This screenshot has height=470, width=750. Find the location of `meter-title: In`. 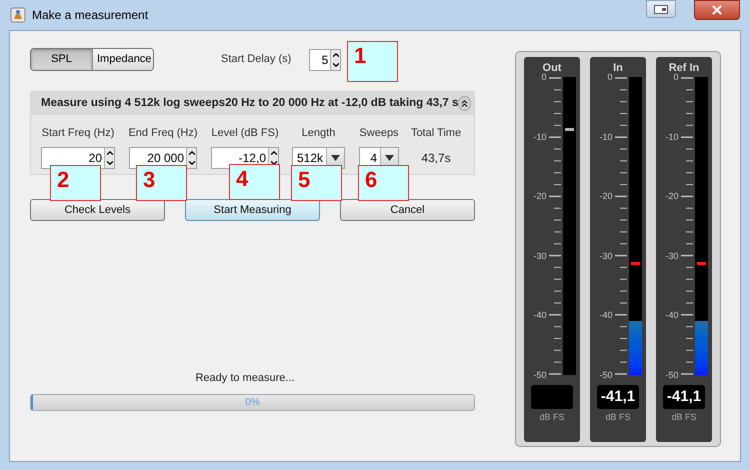

meter-title: In is located at coordinates (618, 68).